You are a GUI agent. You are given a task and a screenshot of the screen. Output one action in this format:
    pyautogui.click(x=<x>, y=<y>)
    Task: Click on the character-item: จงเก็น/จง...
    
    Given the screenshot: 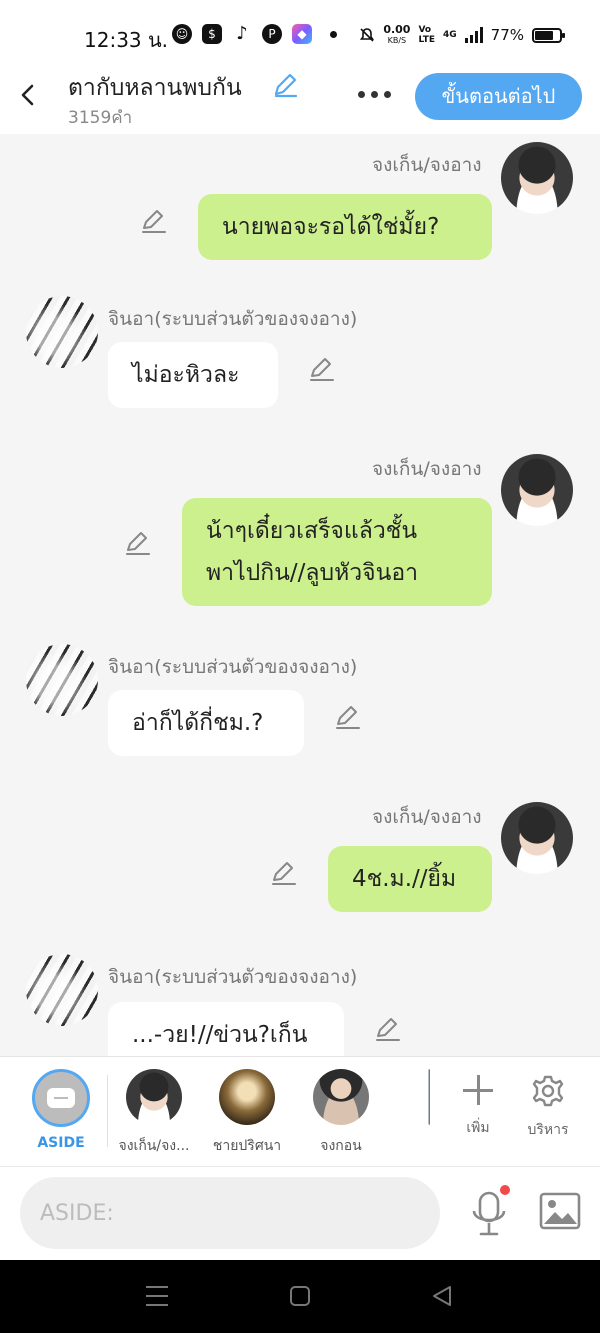 What is the action you would take?
    pyautogui.click(x=154, y=1111)
    